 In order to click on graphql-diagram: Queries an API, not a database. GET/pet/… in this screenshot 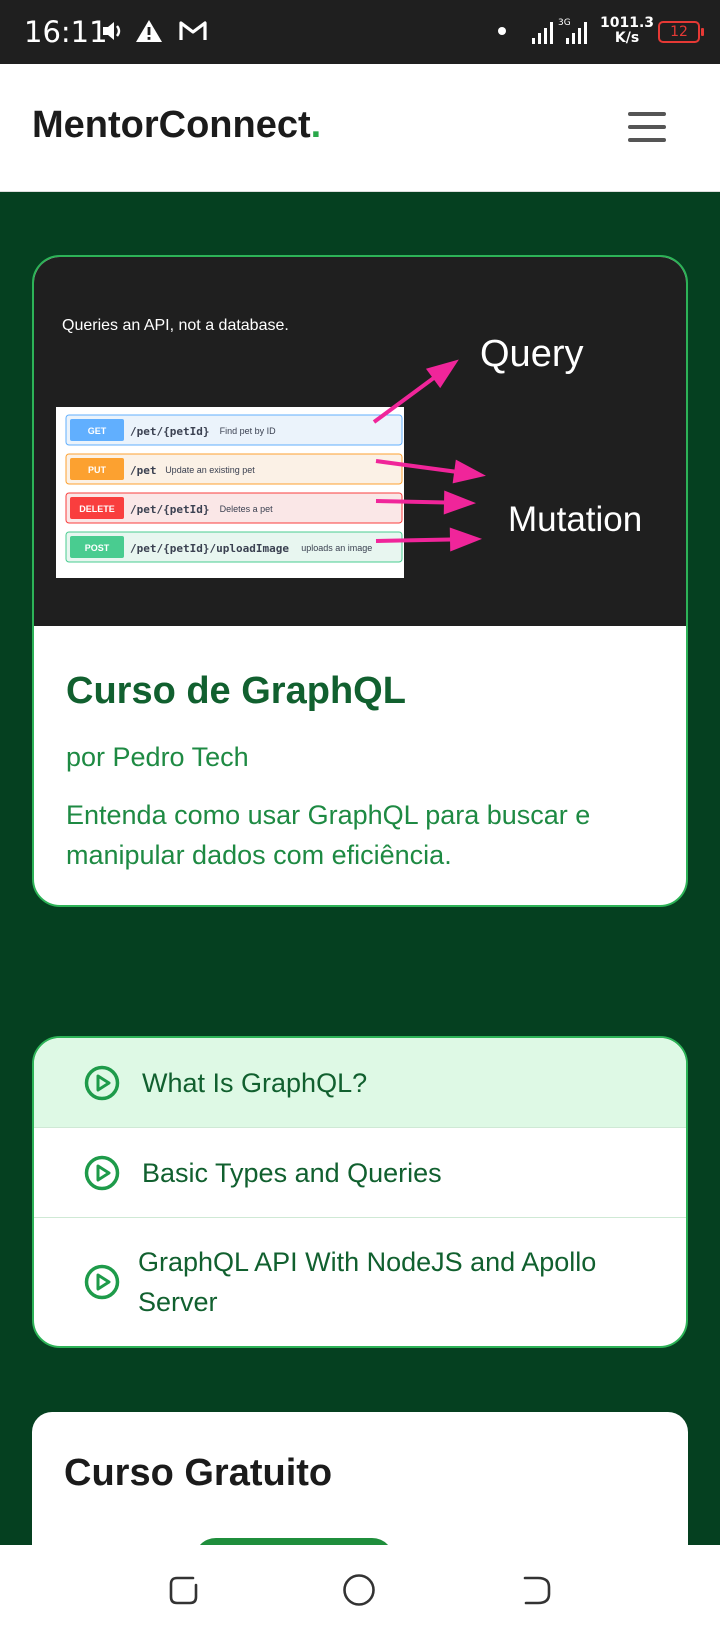, I will do `click(349, 447)`.